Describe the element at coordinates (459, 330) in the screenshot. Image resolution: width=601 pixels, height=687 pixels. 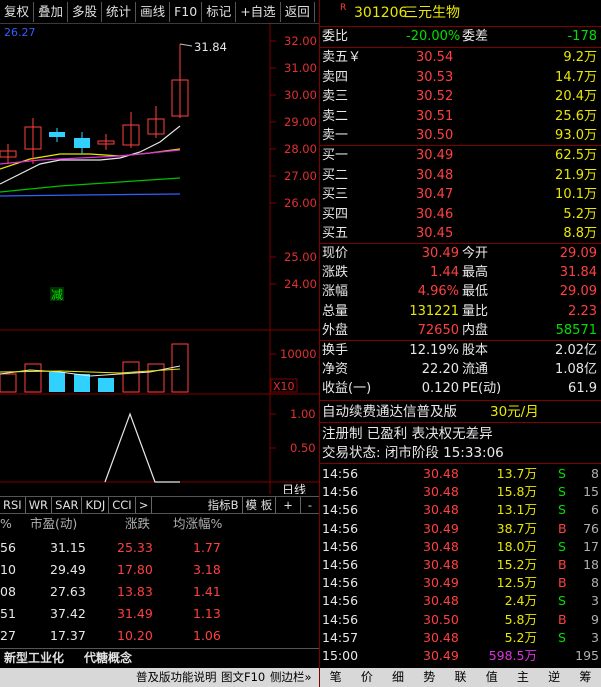
I see `quote-stat-row: 外盘 72650 内盘 58571` at that location.